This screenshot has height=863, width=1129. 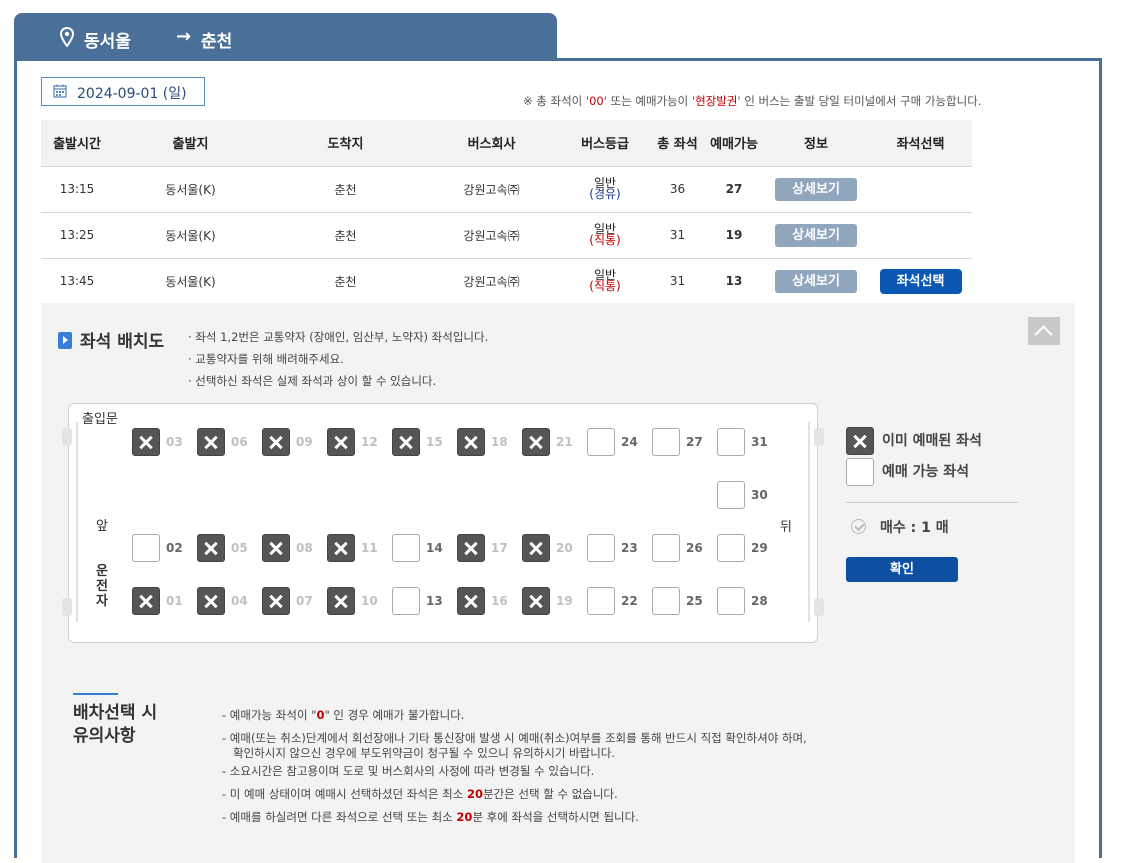 What do you see at coordinates (434, 442) in the screenshot?
I see `seat-number: 15` at bounding box center [434, 442].